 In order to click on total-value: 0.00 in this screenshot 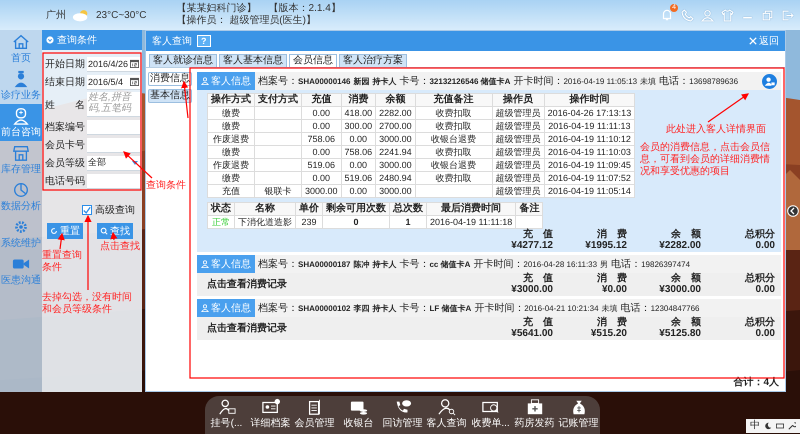, I will do `click(765, 245)`.